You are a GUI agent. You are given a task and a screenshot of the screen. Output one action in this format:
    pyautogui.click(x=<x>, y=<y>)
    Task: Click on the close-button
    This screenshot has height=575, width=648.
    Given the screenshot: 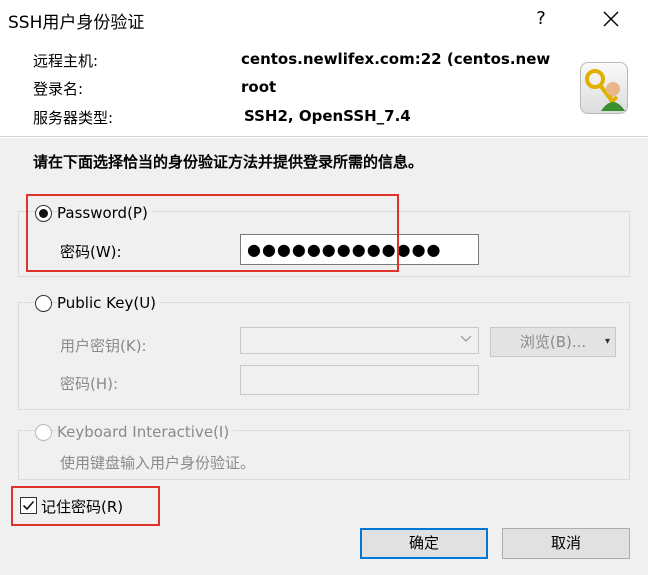 What is the action you would take?
    pyautogui.click(x=611, y=19)
    